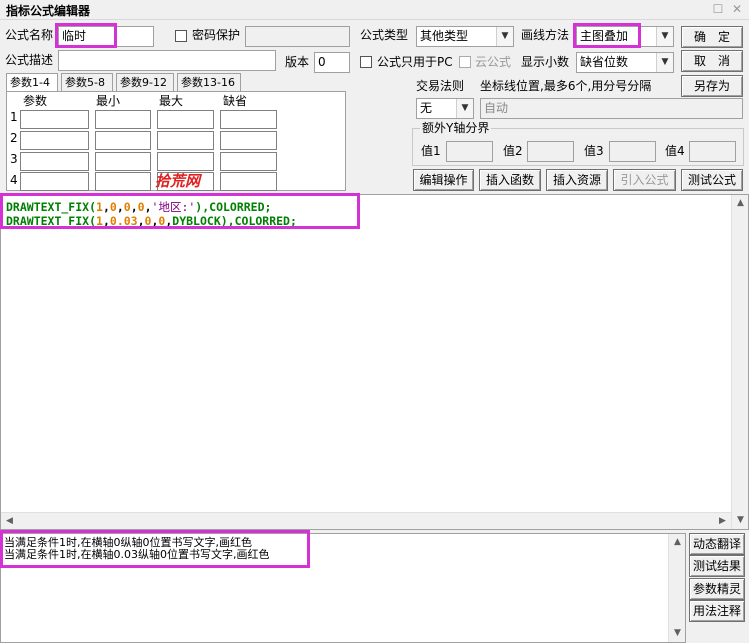  I want to click on param-row-index: 2, so click(14, 138).